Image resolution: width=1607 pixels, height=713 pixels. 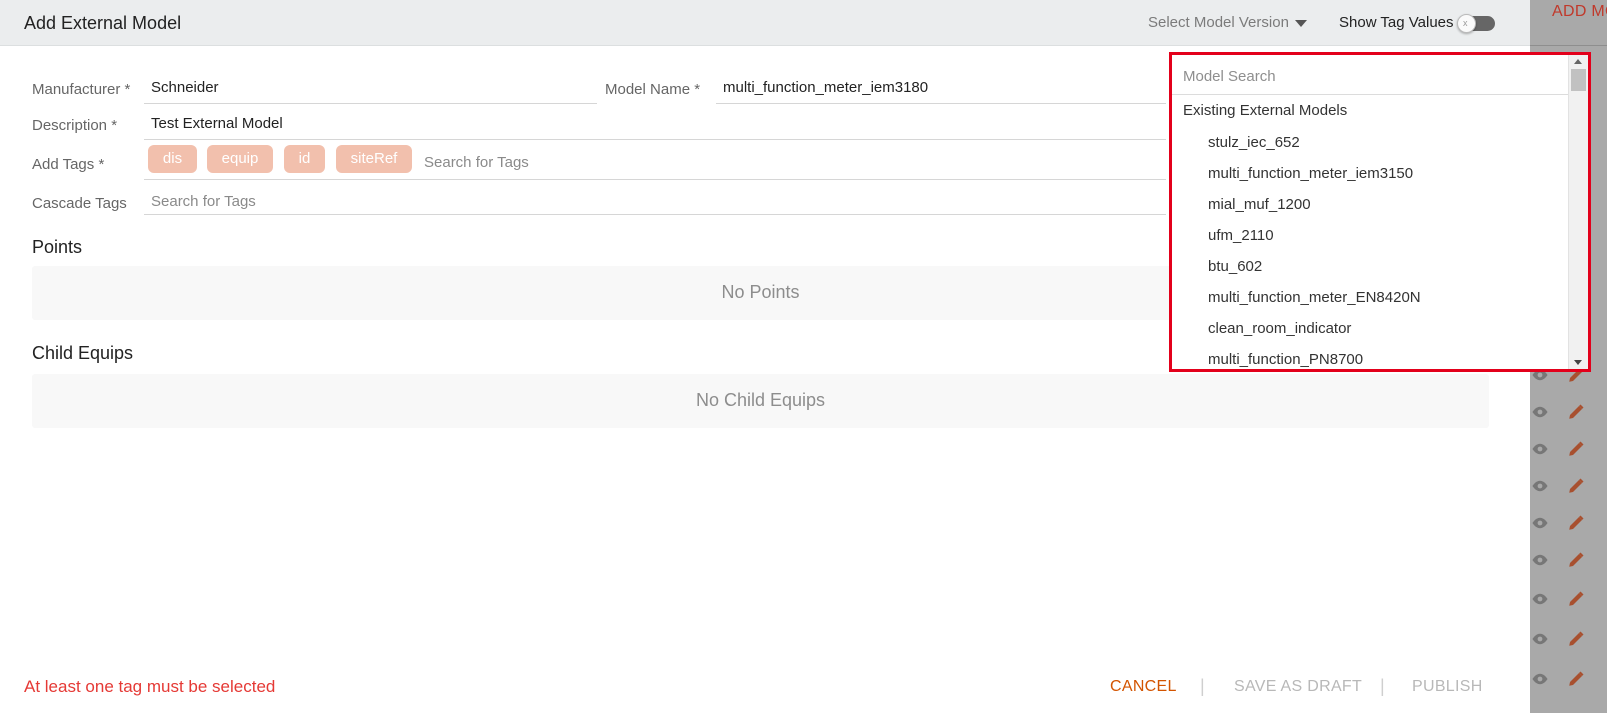 I want to click on description-field: Test External Model, so click(x=655, y=125).